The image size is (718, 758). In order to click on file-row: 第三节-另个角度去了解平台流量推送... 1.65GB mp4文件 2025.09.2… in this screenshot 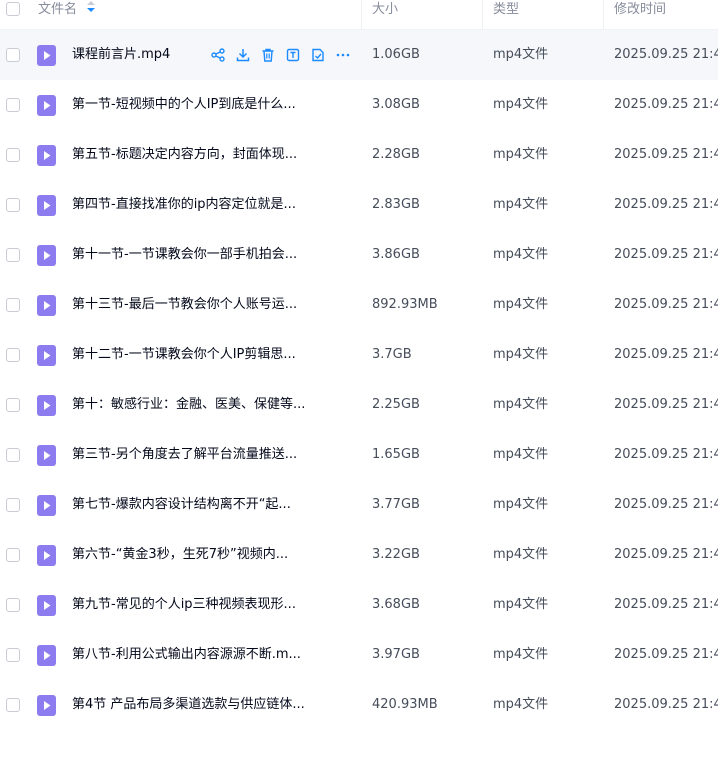, I will do `click(359, 455)`.